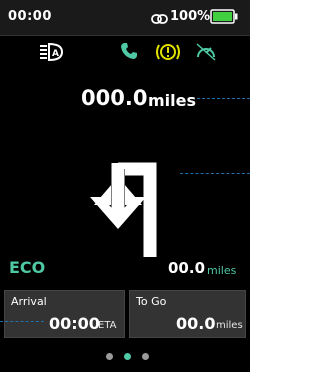 Image resolution: width=320 pixels, height=372 pixels. I want to click on indicator-row: A, so click(125, 56).